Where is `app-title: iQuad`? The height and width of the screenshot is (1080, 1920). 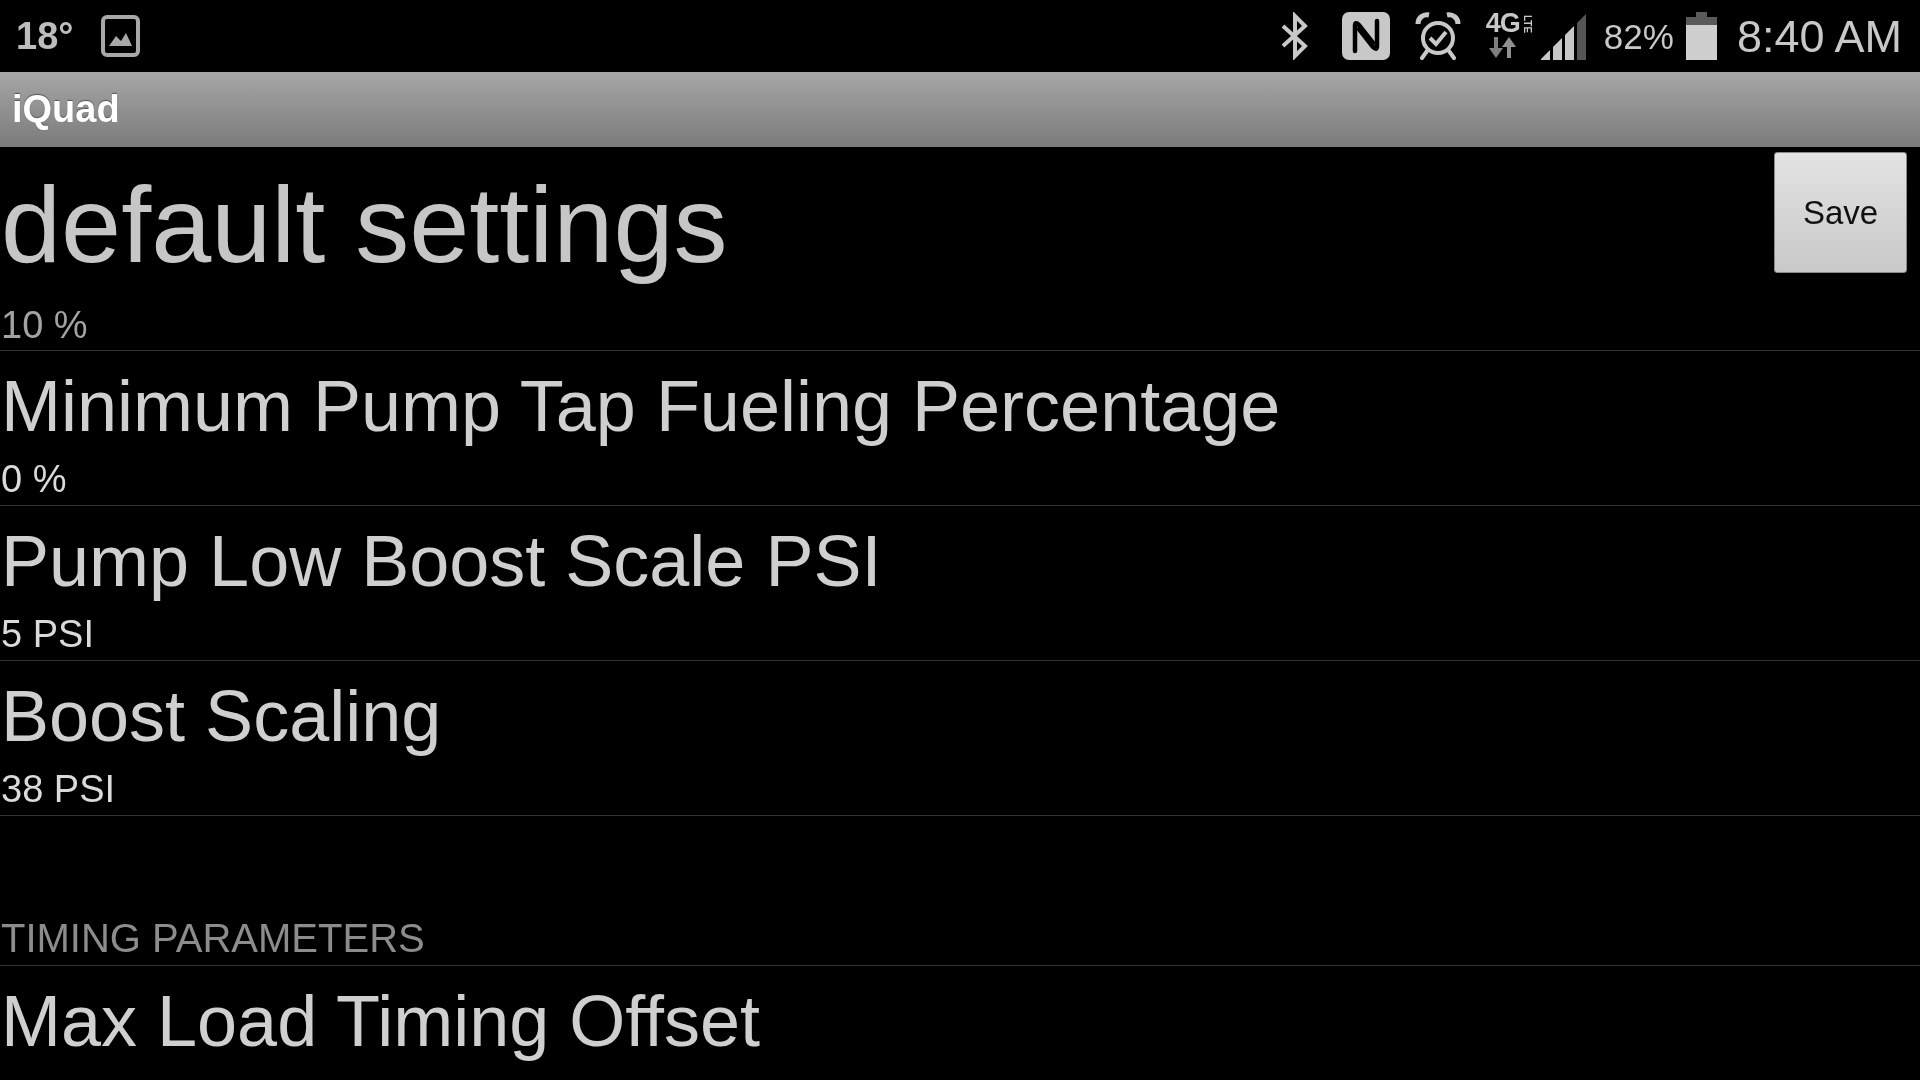
app-title: iQuad is located at coordinates (66, 109).